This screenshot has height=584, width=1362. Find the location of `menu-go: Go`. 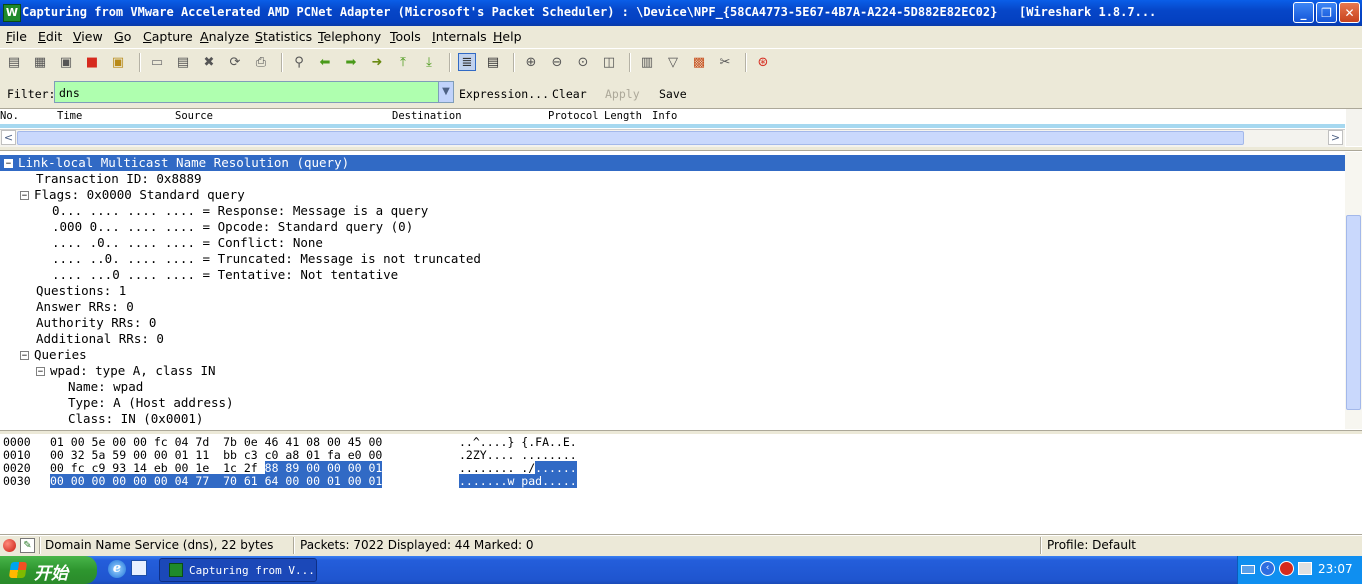

menu-go: Go is located at coordinates (122, 36).